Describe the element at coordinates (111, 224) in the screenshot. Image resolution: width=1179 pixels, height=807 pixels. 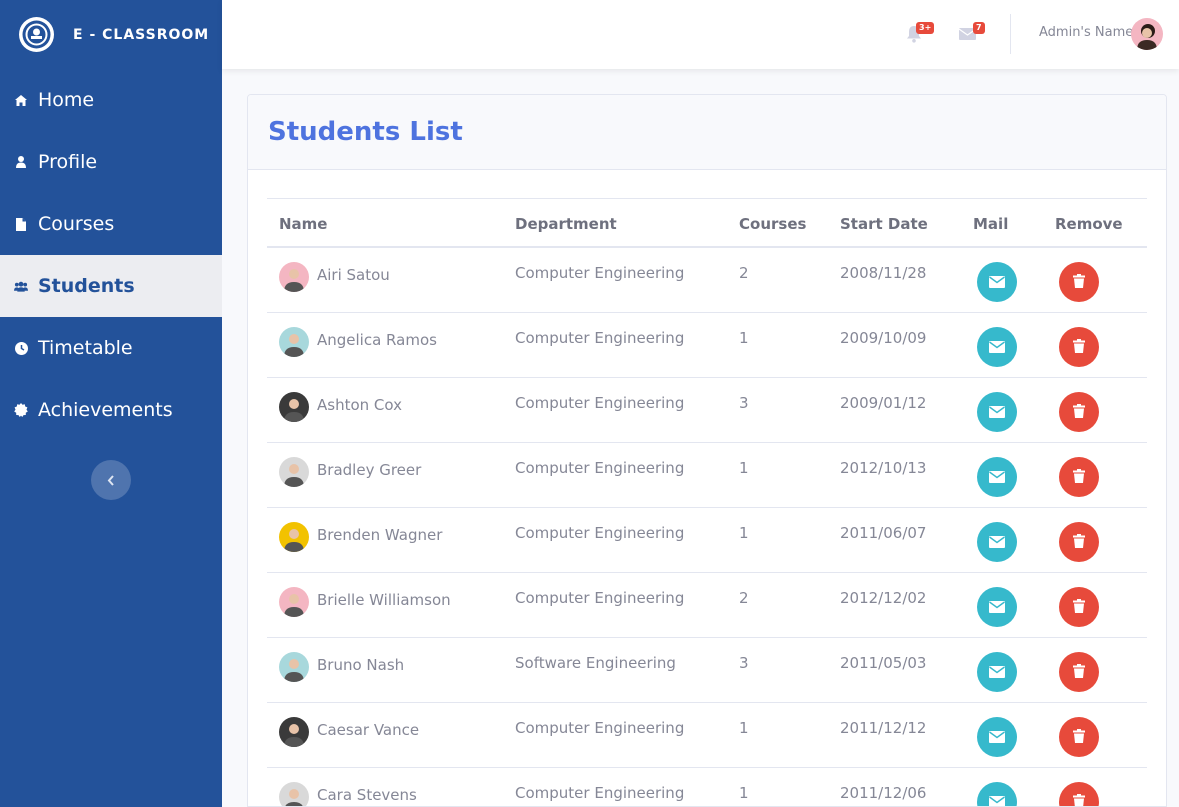
I see `sidebar-item-courses: Courses` at that location.